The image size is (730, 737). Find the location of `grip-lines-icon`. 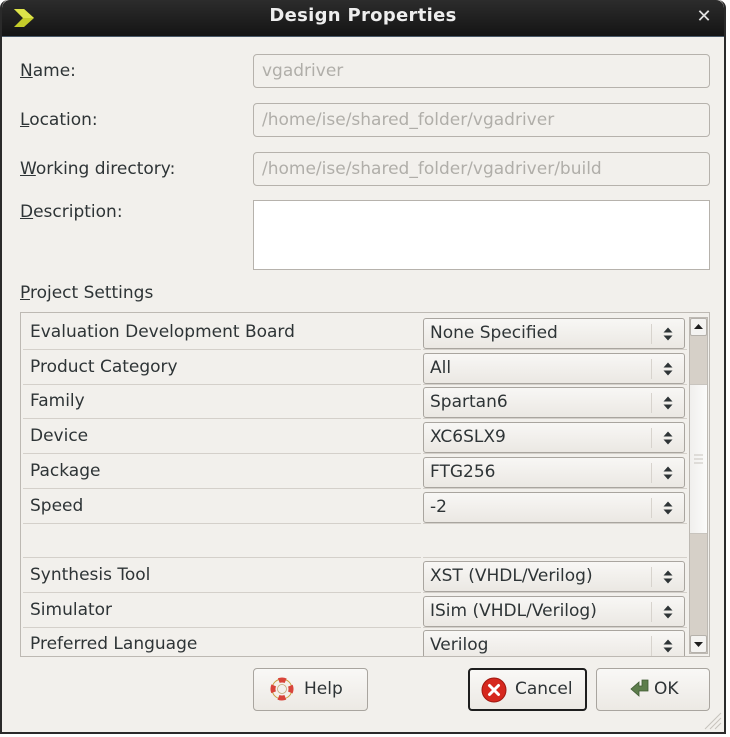

grip-lines-icon is located at coordinates (698, 459).